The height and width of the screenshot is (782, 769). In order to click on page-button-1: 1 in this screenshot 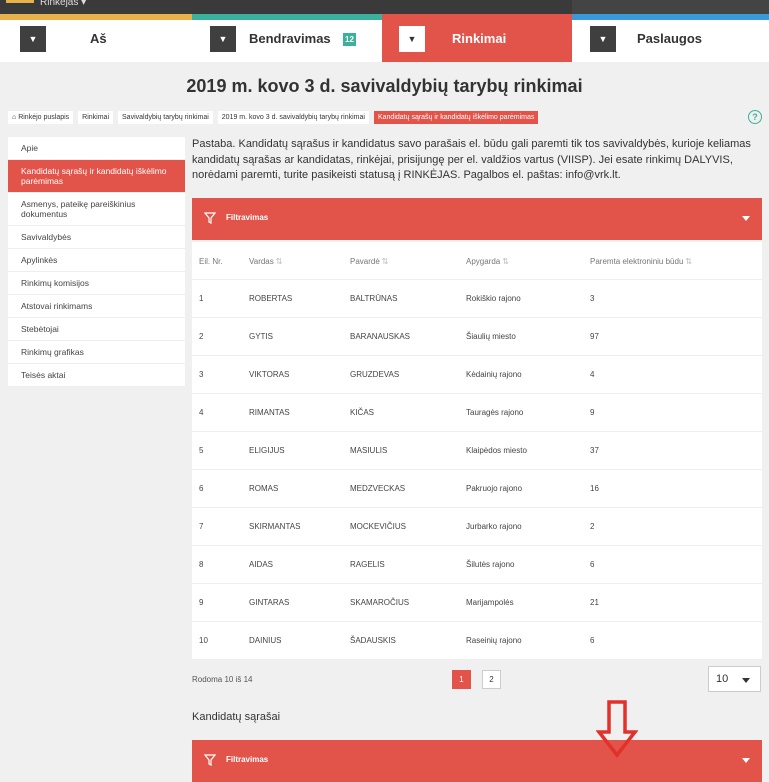, I will do `click(461, 679)`.